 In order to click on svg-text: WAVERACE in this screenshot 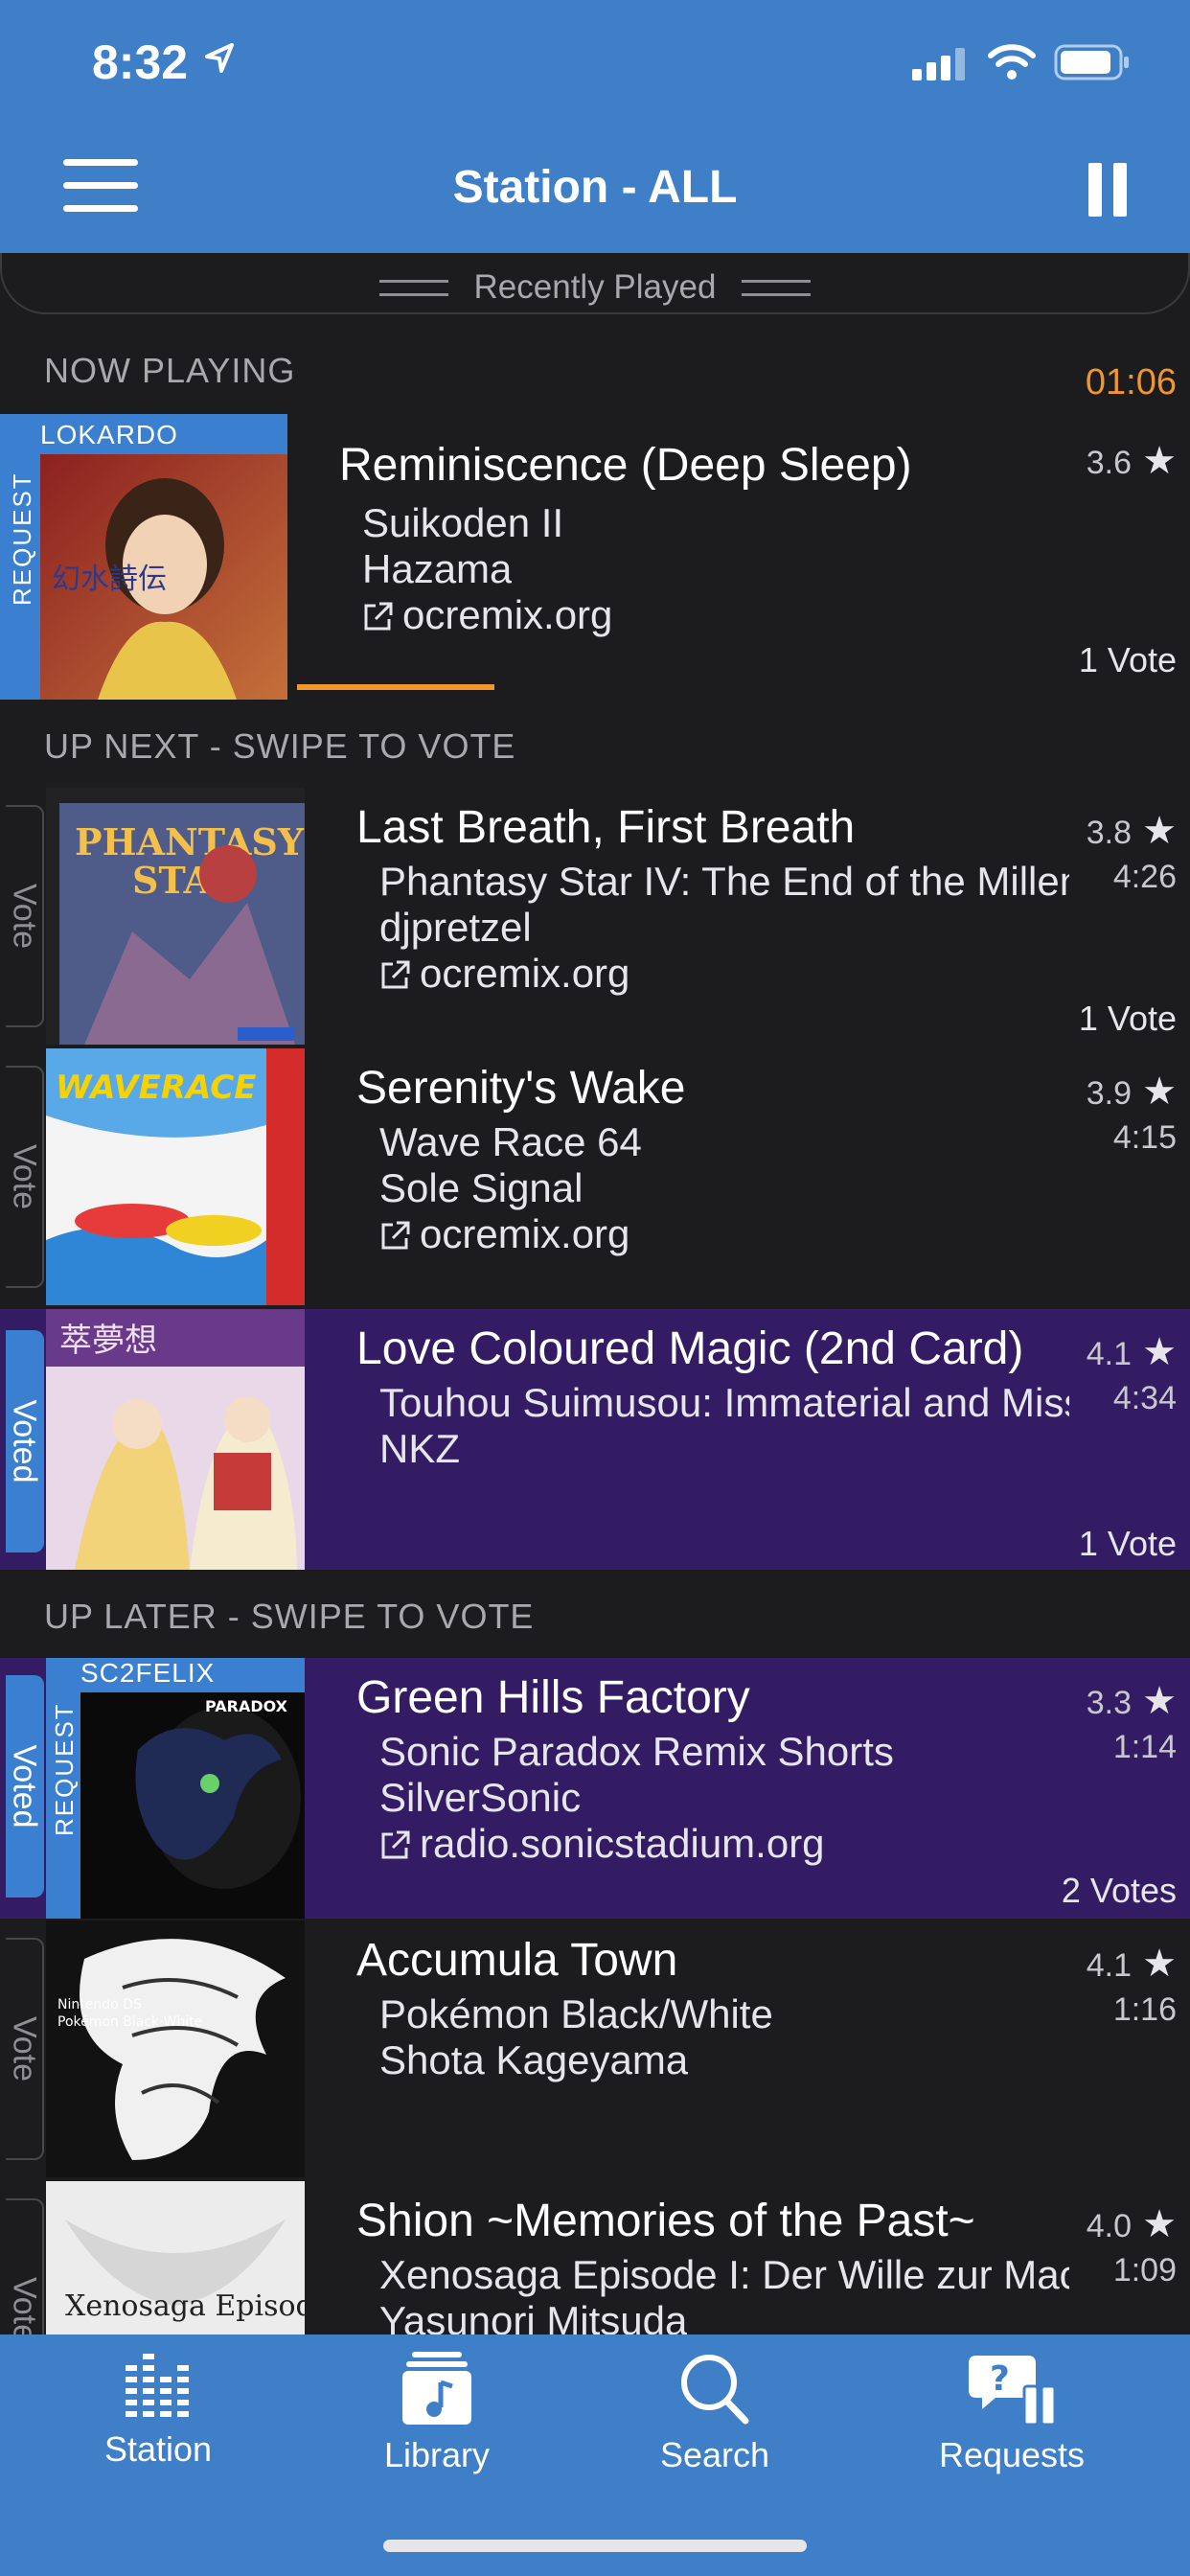, I will do `click(156, 1088)`.